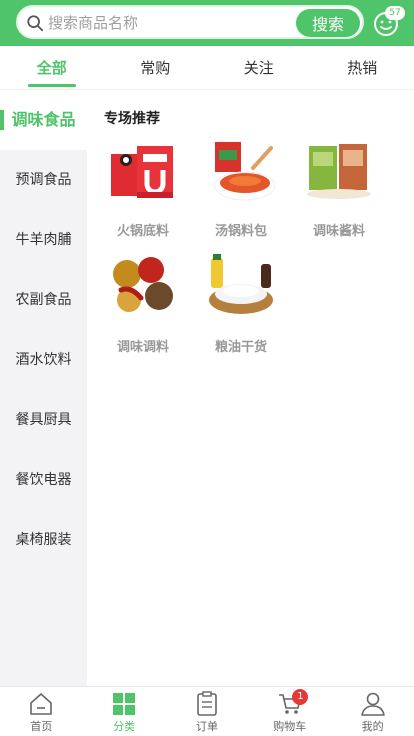  I want to click on sauce-image, so click(339, 171).